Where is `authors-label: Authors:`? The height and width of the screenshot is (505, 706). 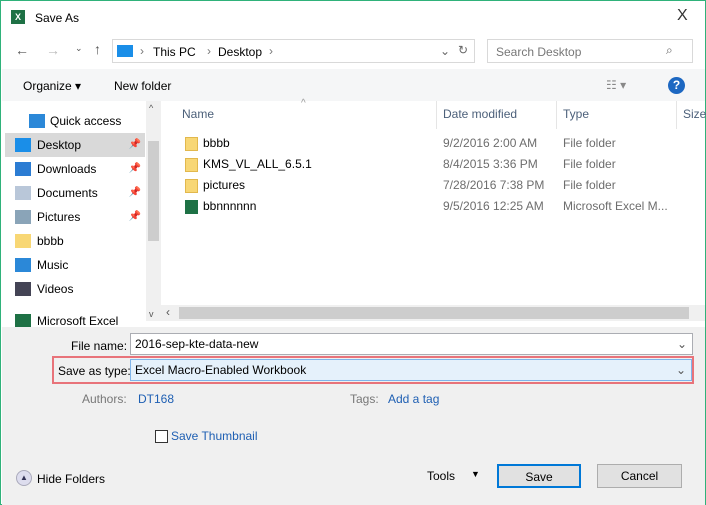
authors-label: Authors: is located at coordinates (104, 399).